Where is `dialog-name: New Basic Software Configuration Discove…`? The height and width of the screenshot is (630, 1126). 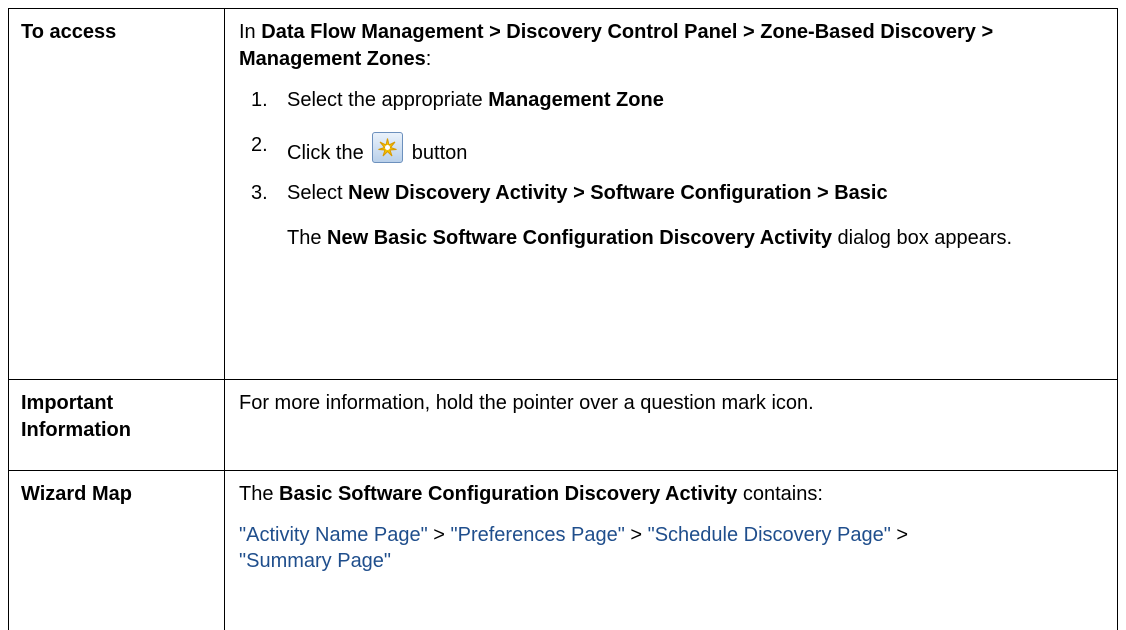 dialog-name: New Basic Software Configuration Discove… is located at coordinates (579, 238).